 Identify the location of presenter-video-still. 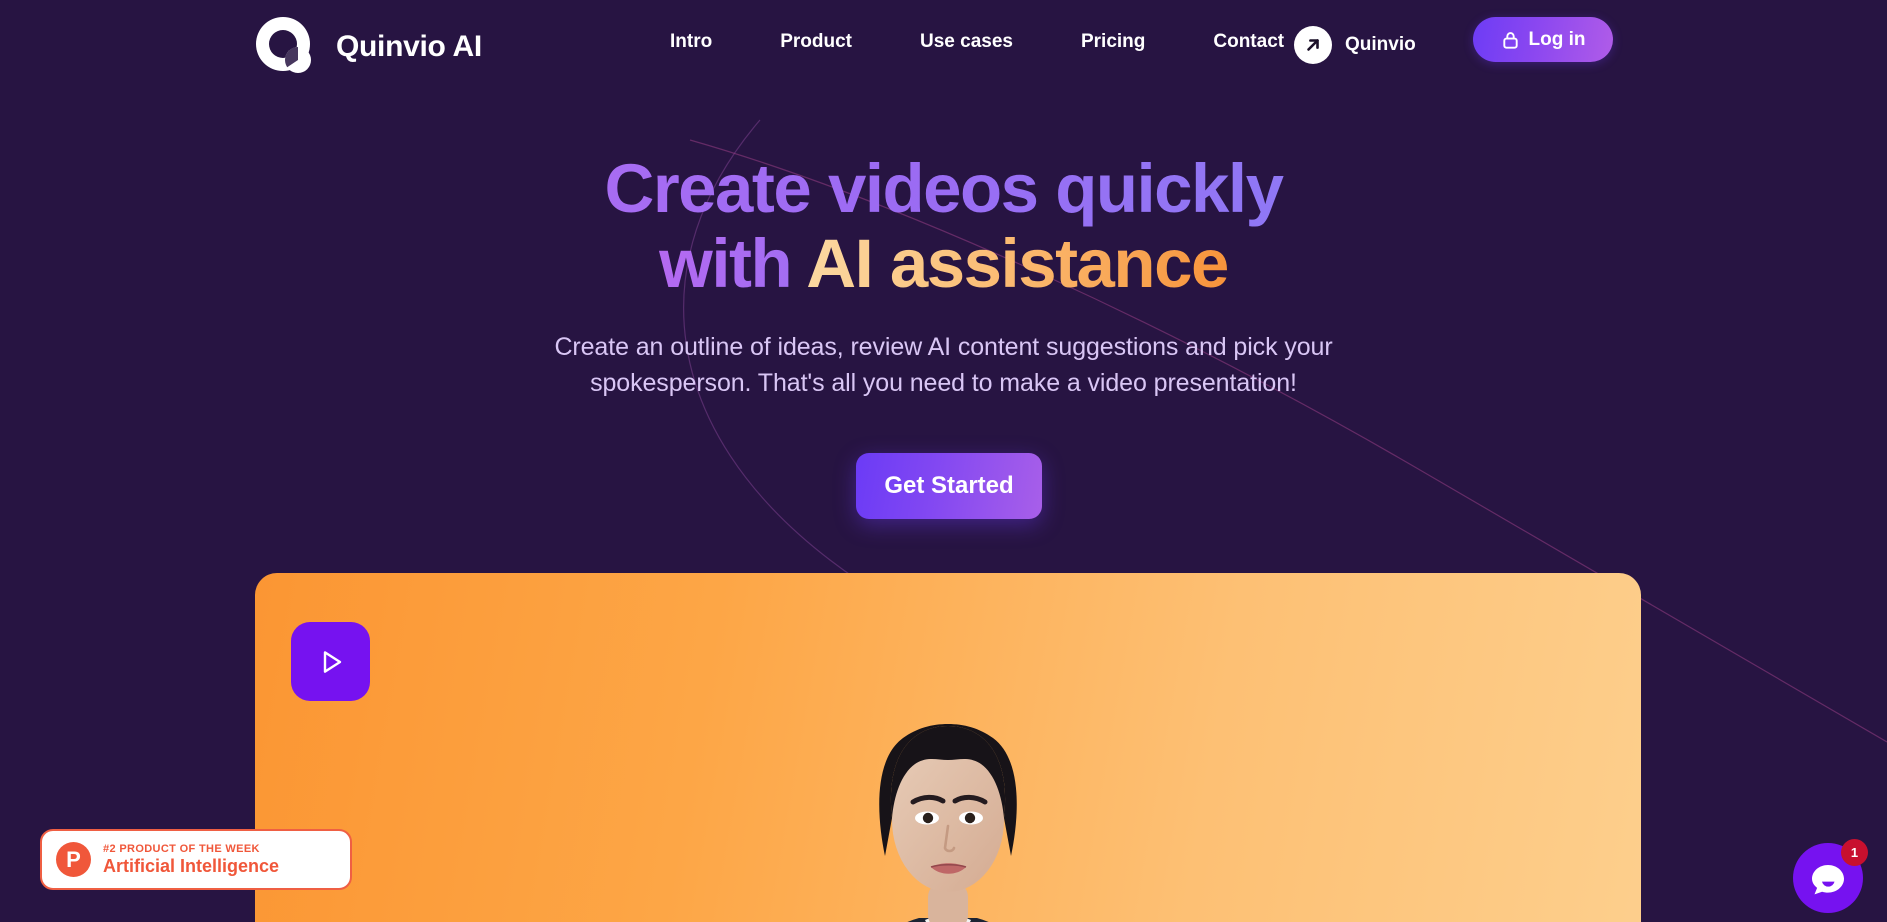
(948, 823).